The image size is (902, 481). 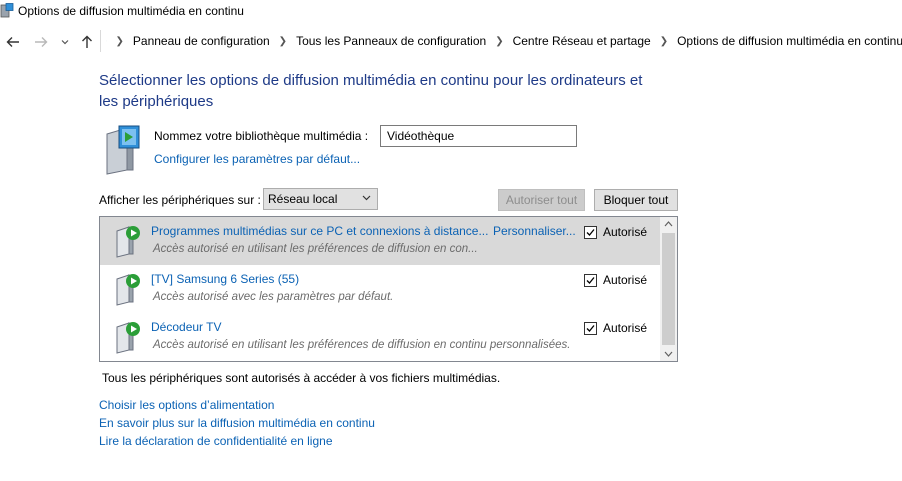 I want to click on scrollbar-thumb, so click(x=668, y=289).